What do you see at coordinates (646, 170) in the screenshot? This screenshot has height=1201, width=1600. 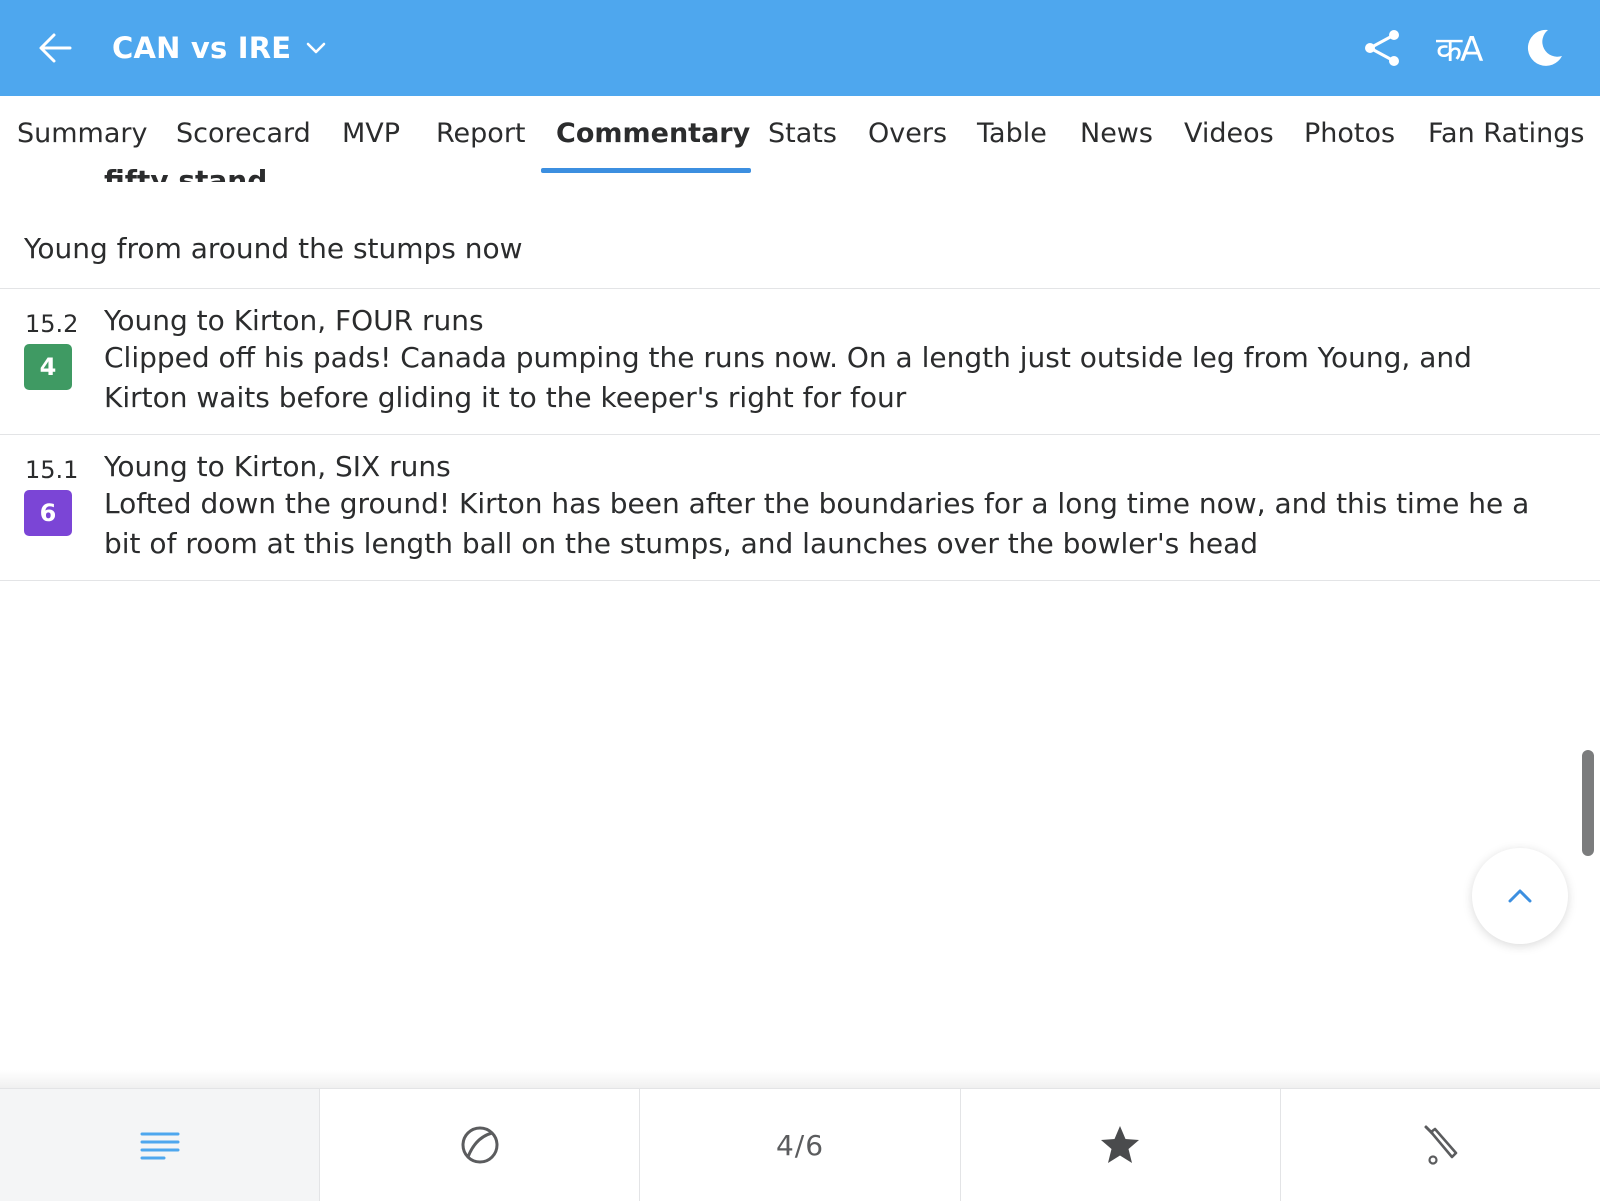 I see `active-tab-indicator` at bounding box center [646, 170].